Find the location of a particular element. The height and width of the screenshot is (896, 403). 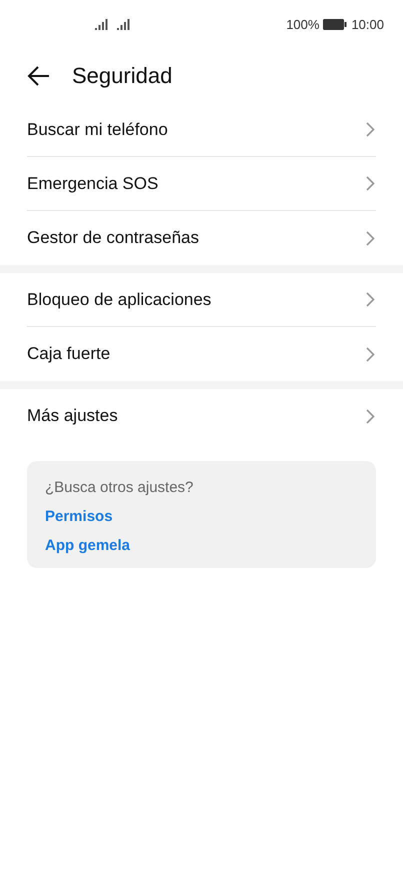

page-title: Seguridad is located at coordinates (122, 75).